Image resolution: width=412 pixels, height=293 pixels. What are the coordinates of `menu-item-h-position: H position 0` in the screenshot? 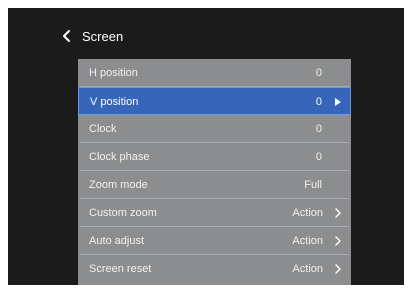 It's located at (214, 73).